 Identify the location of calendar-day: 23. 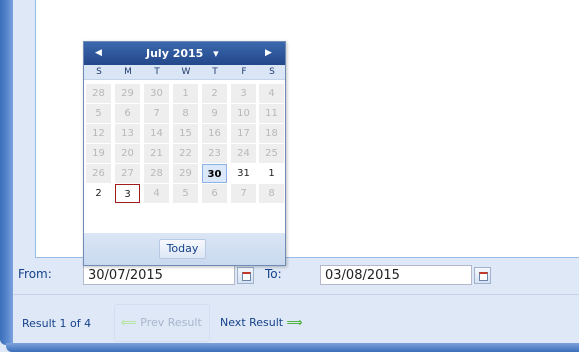
(214, 153).